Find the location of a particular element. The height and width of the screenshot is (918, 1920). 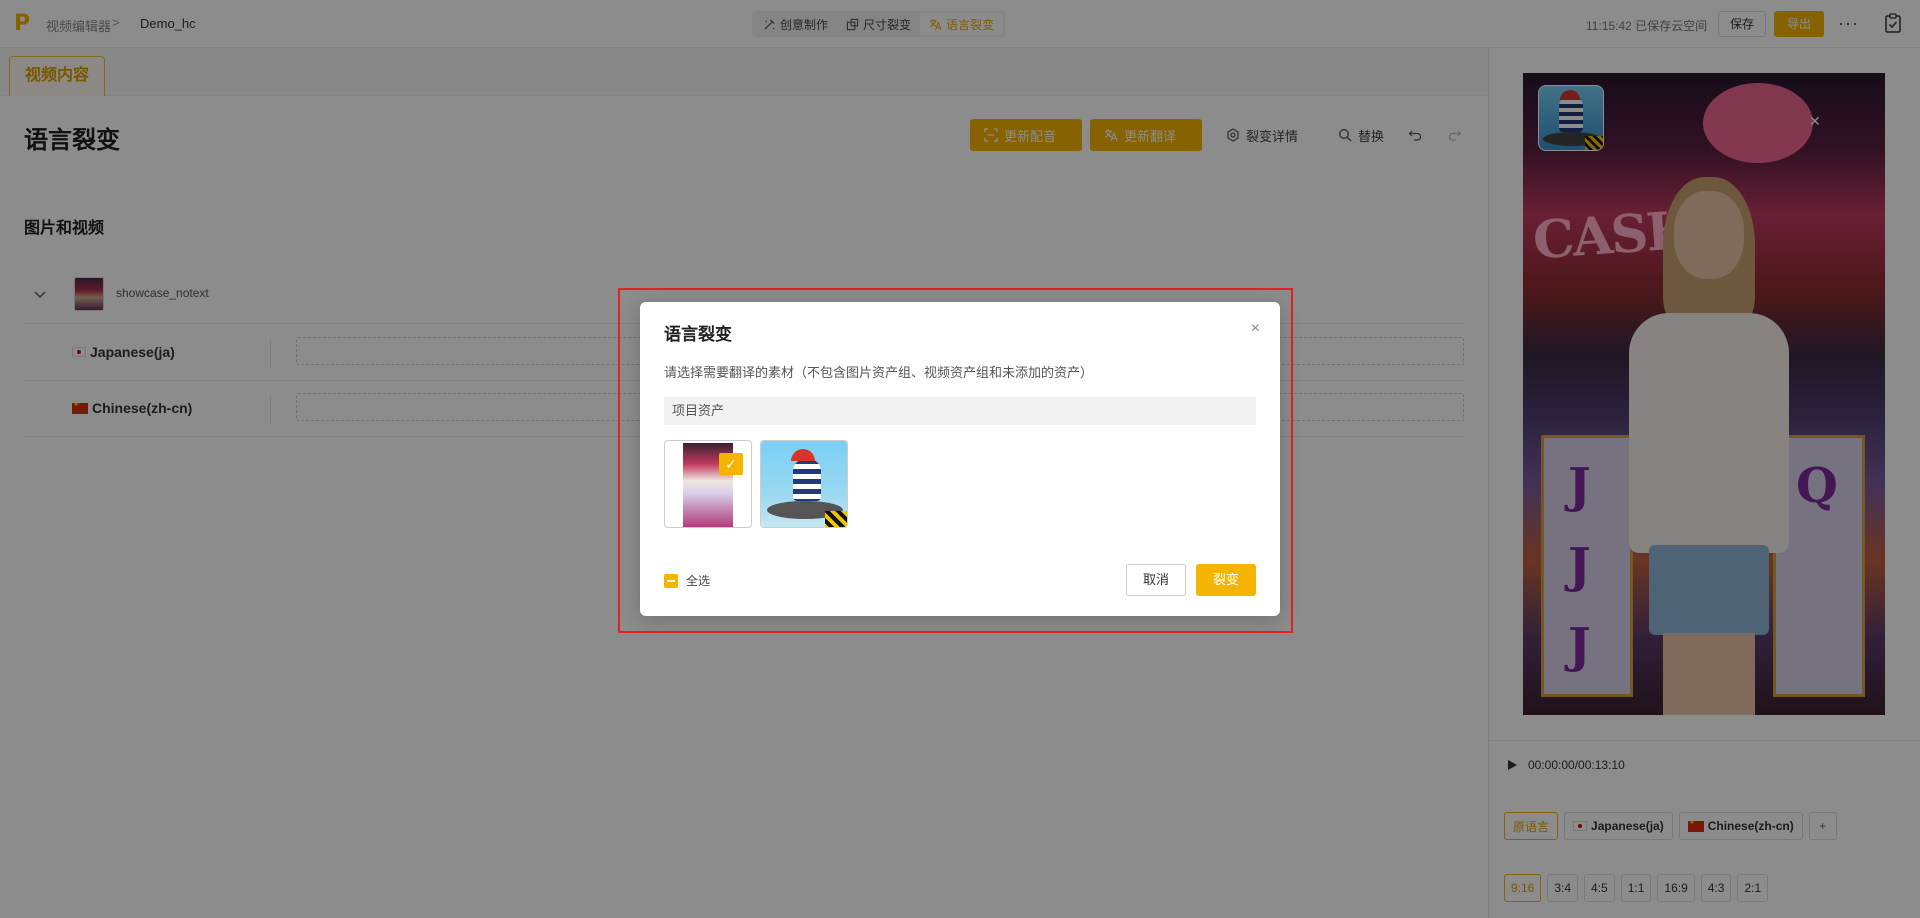

asset-option-image is located at coordinates (804, 484).